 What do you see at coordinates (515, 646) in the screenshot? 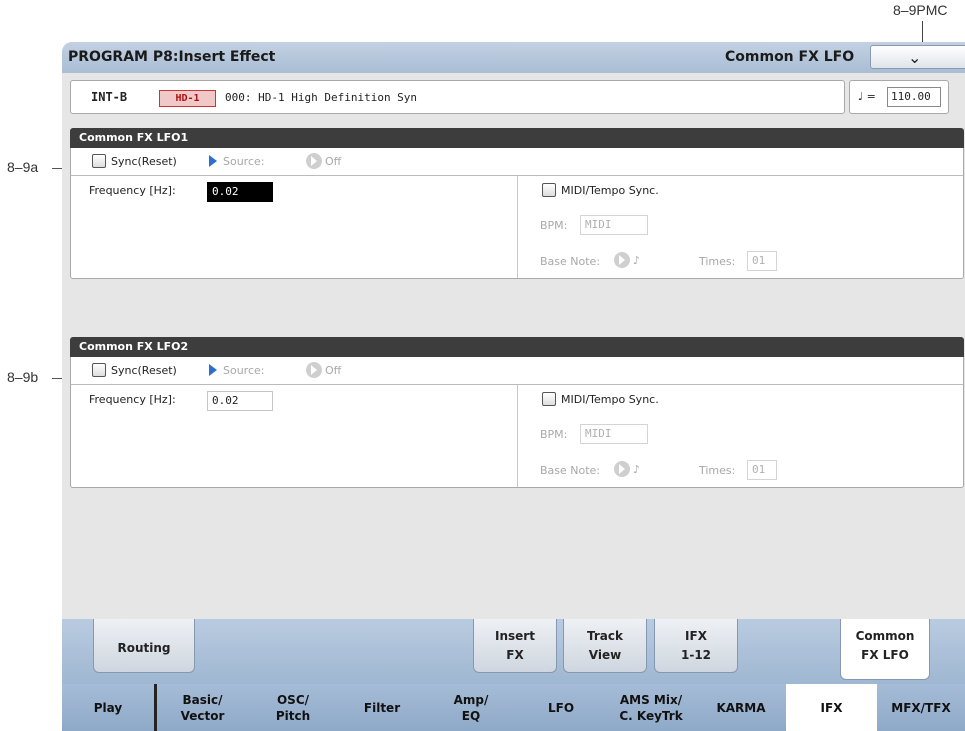
I see `tab-insert-fx: Insert FX` at bounding box center [515, 646].